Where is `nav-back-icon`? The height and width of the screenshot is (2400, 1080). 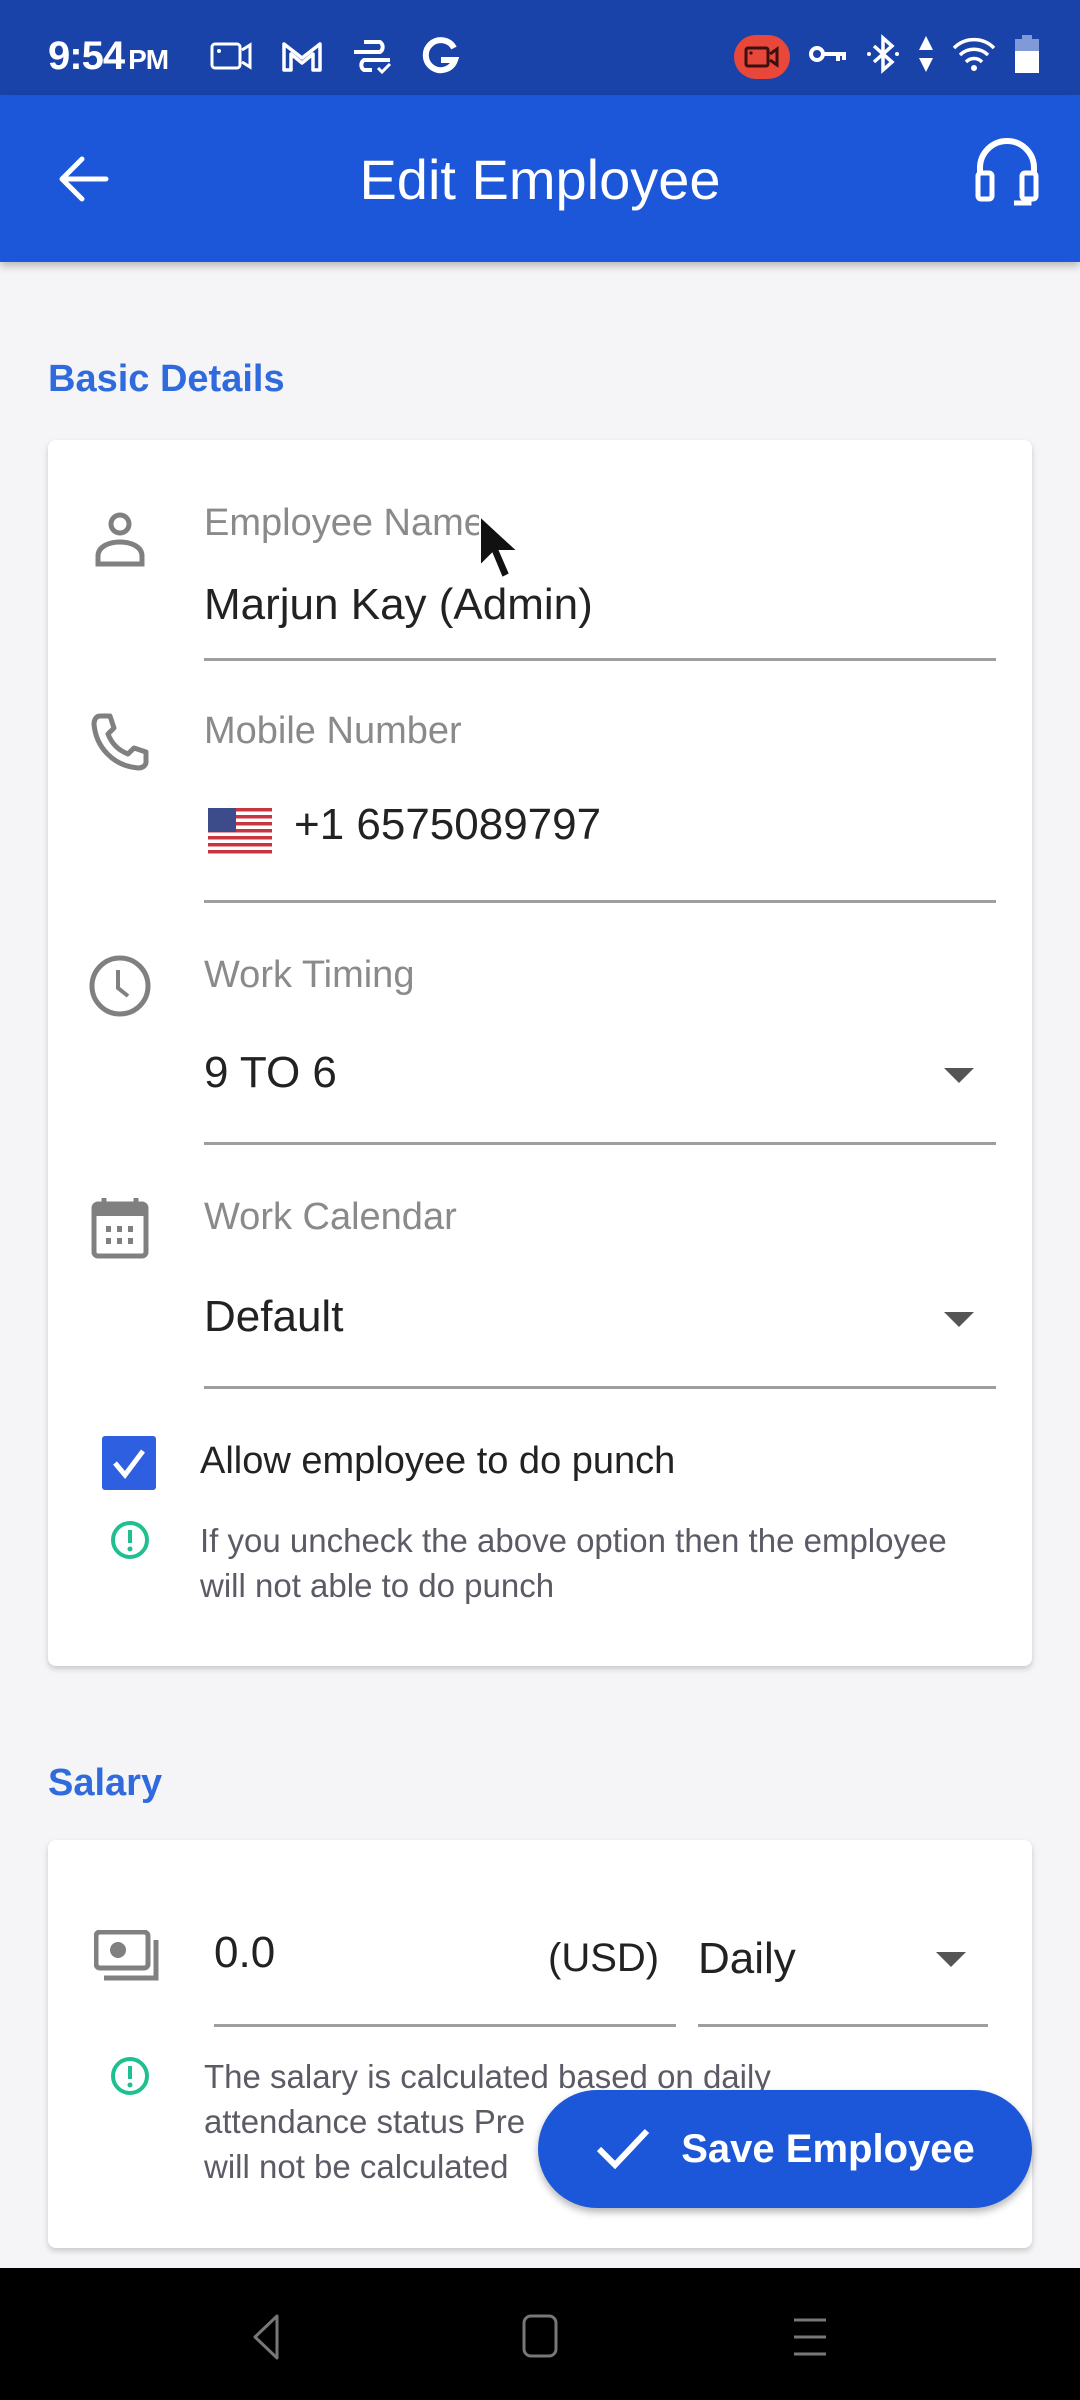 nav-back-icon is located at coordinates (266, 2337).